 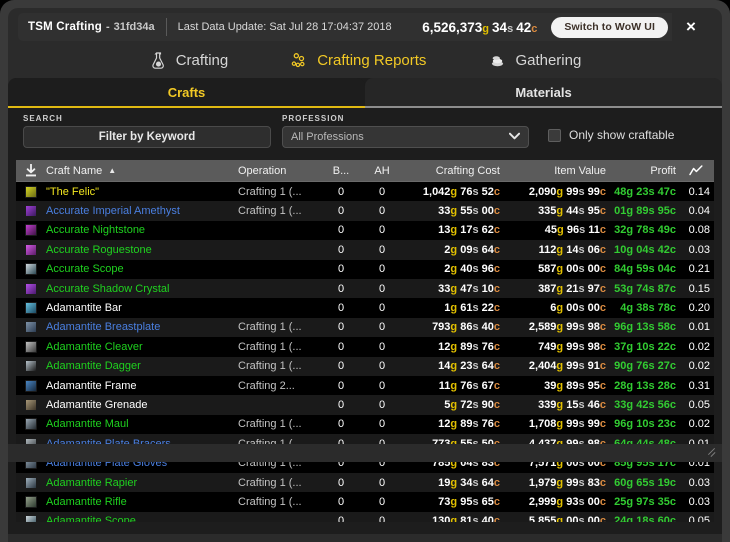 What do you see at coordinates (472, 308) in the screenshot?
I see `crafting-cost-cell: 1g 61s 22c` at bounding box center [472, 308].